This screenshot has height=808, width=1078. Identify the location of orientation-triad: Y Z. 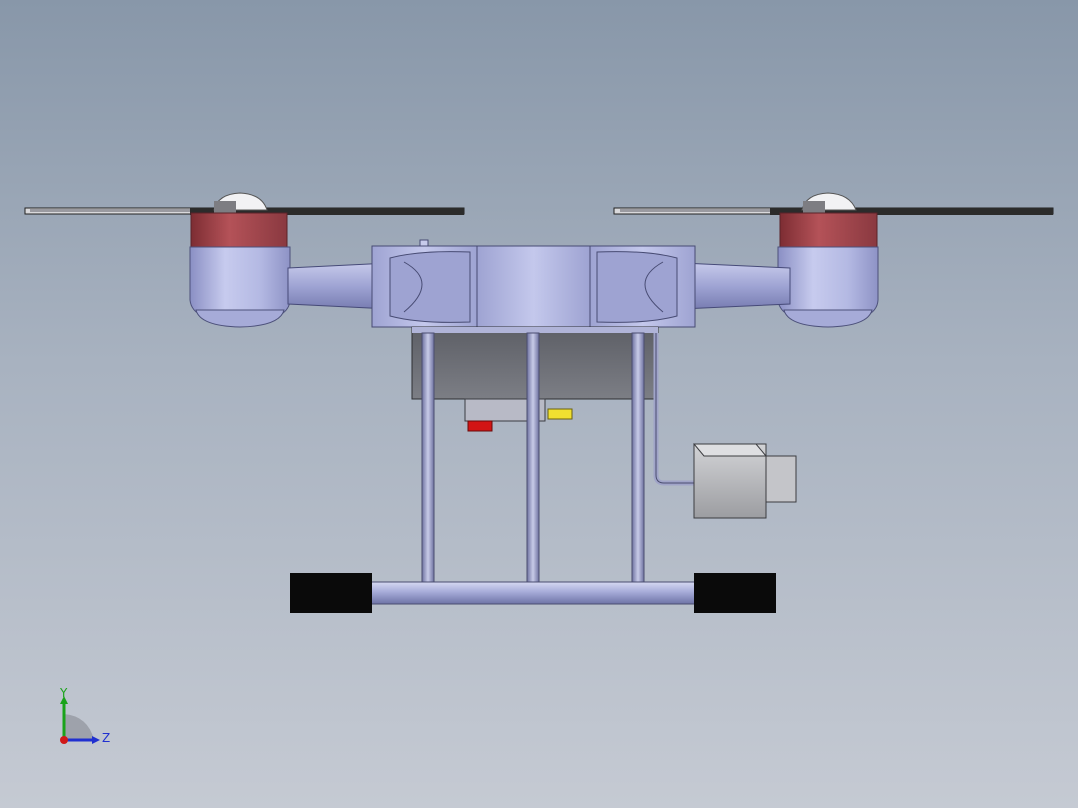
(85, 719).